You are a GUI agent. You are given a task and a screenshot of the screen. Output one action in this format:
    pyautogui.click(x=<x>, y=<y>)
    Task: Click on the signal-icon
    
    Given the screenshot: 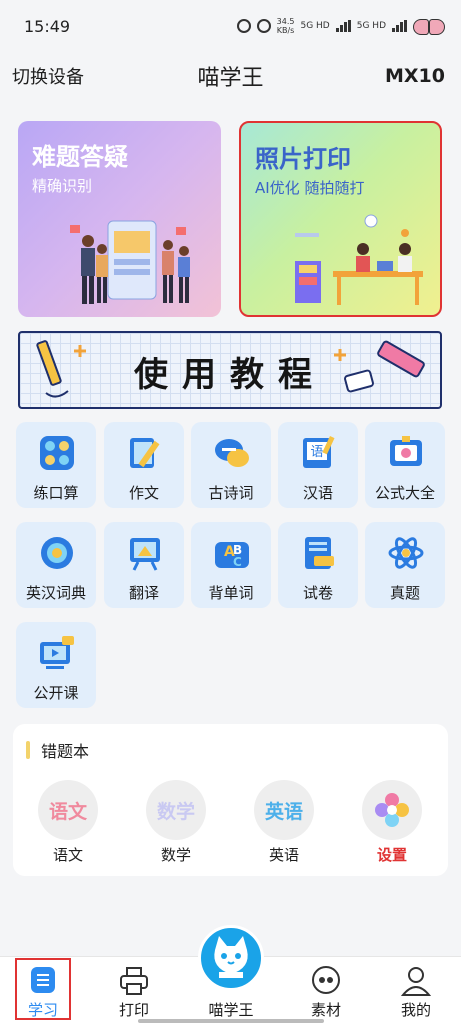 What is the action you would take?
    pyautogui.click(x=343, y=26)
    